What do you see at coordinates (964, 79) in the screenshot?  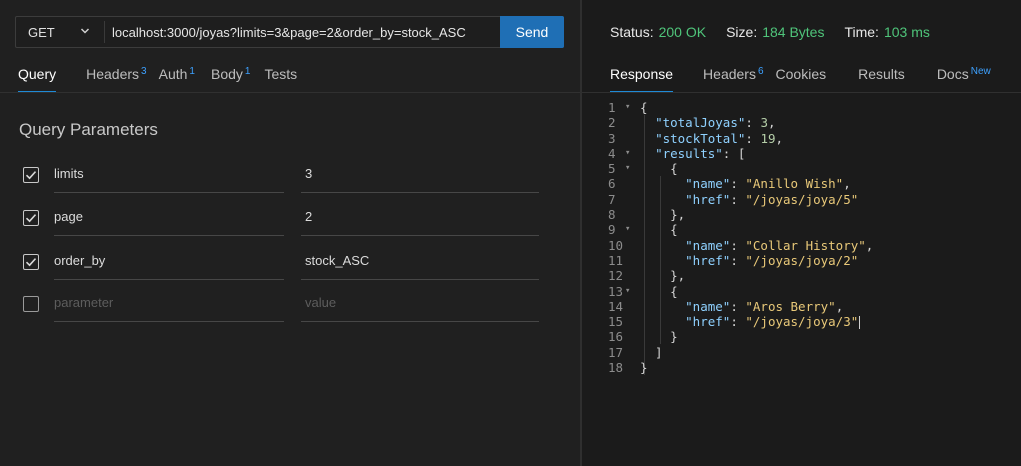 I see `tab-docs: Docs New` at bounding box center [964, 79].